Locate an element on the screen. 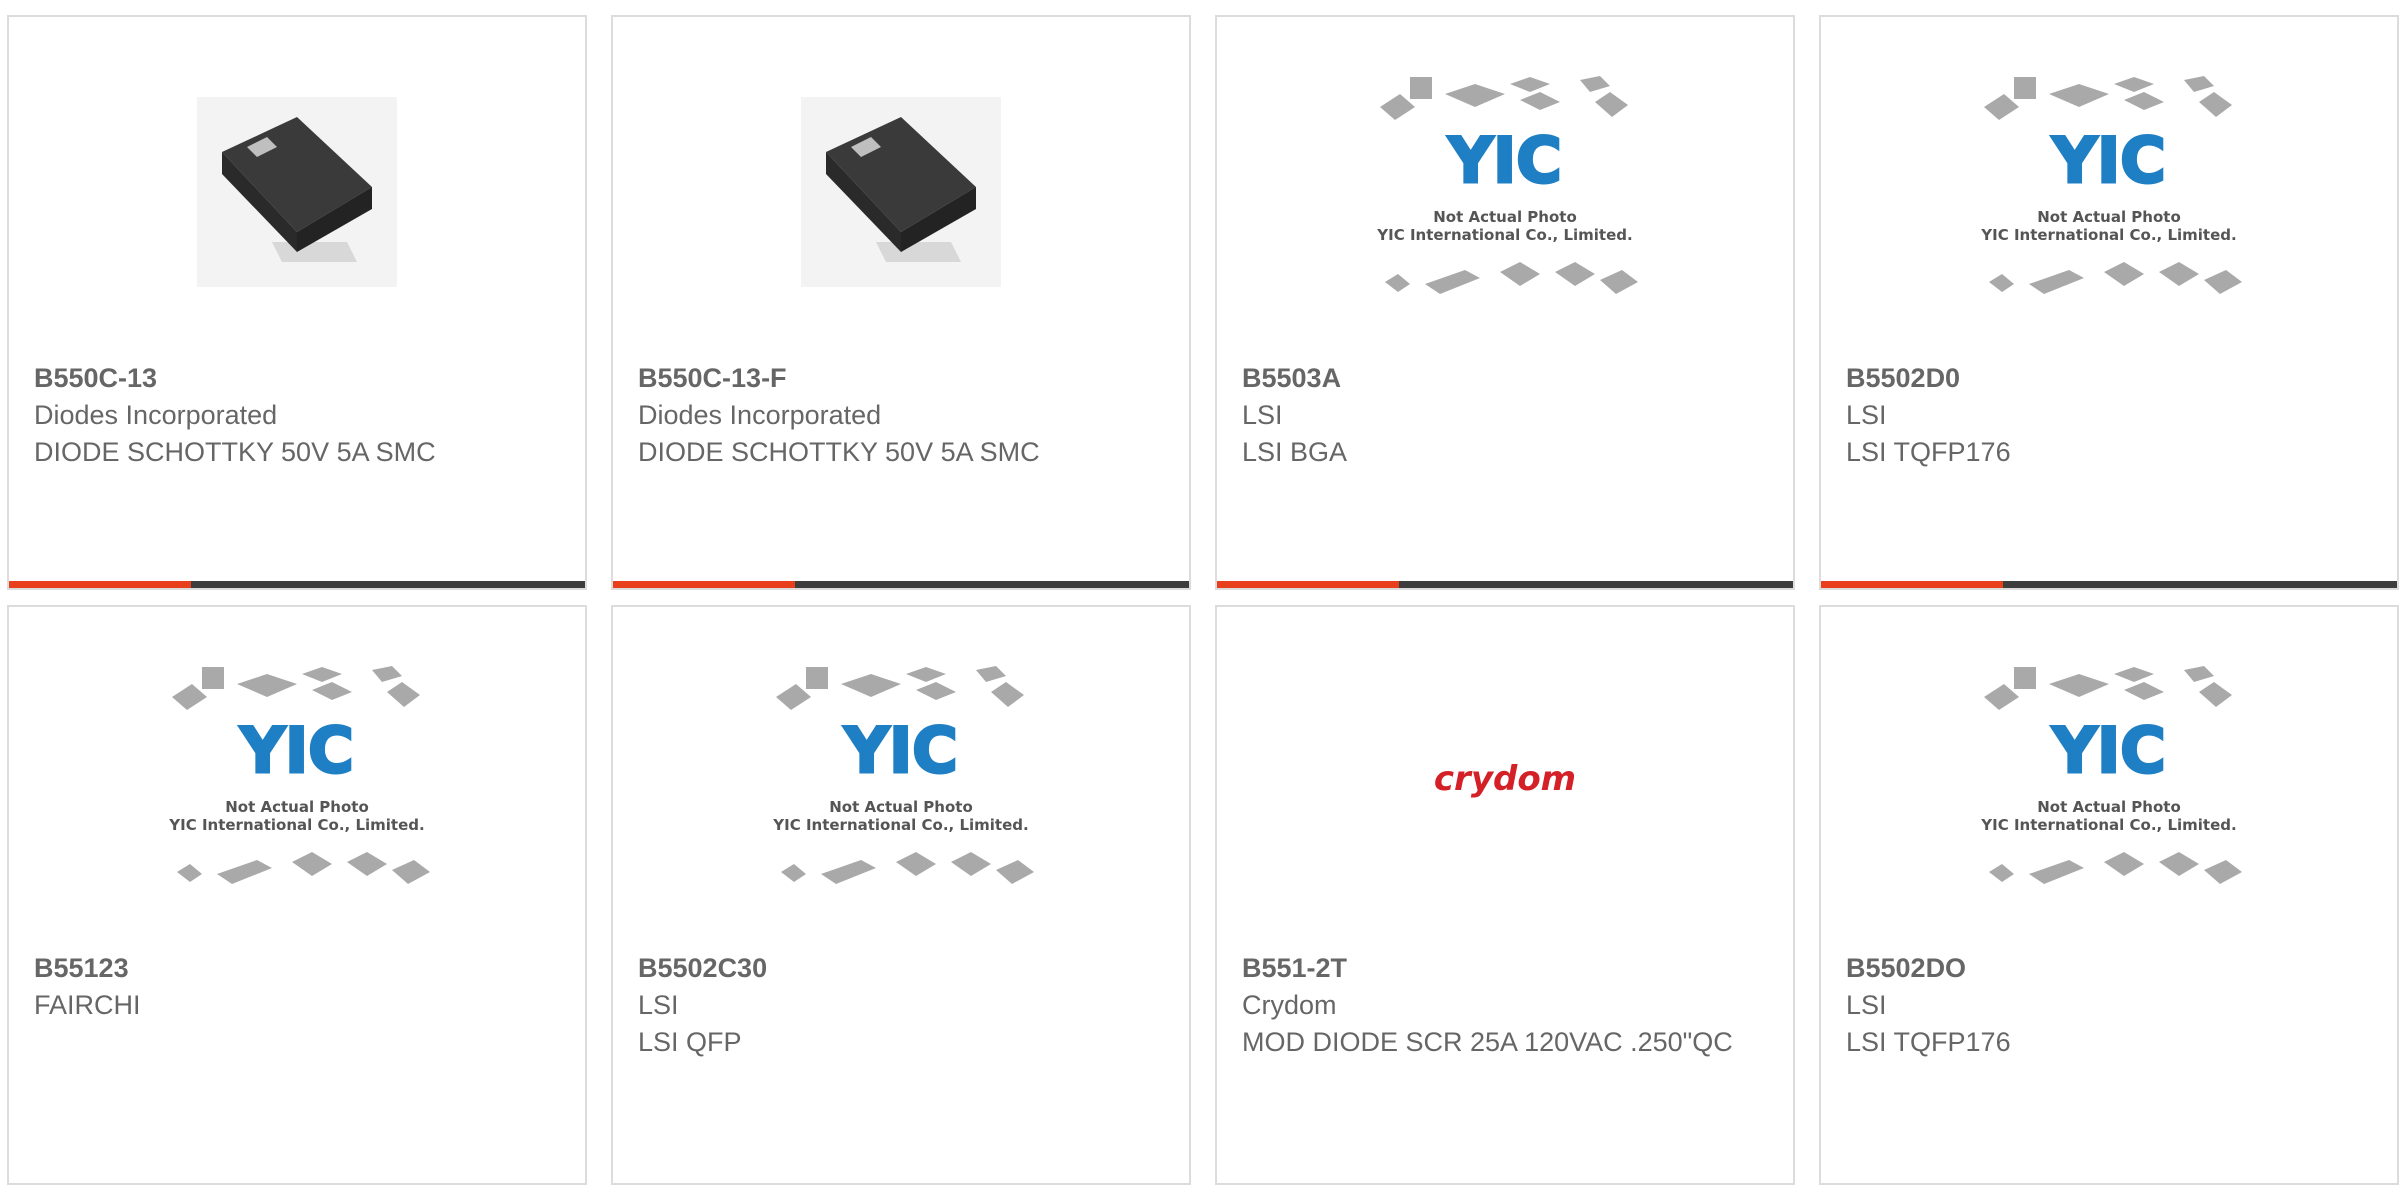  part-number: B550C-13 is located at coordinates (294, 378).